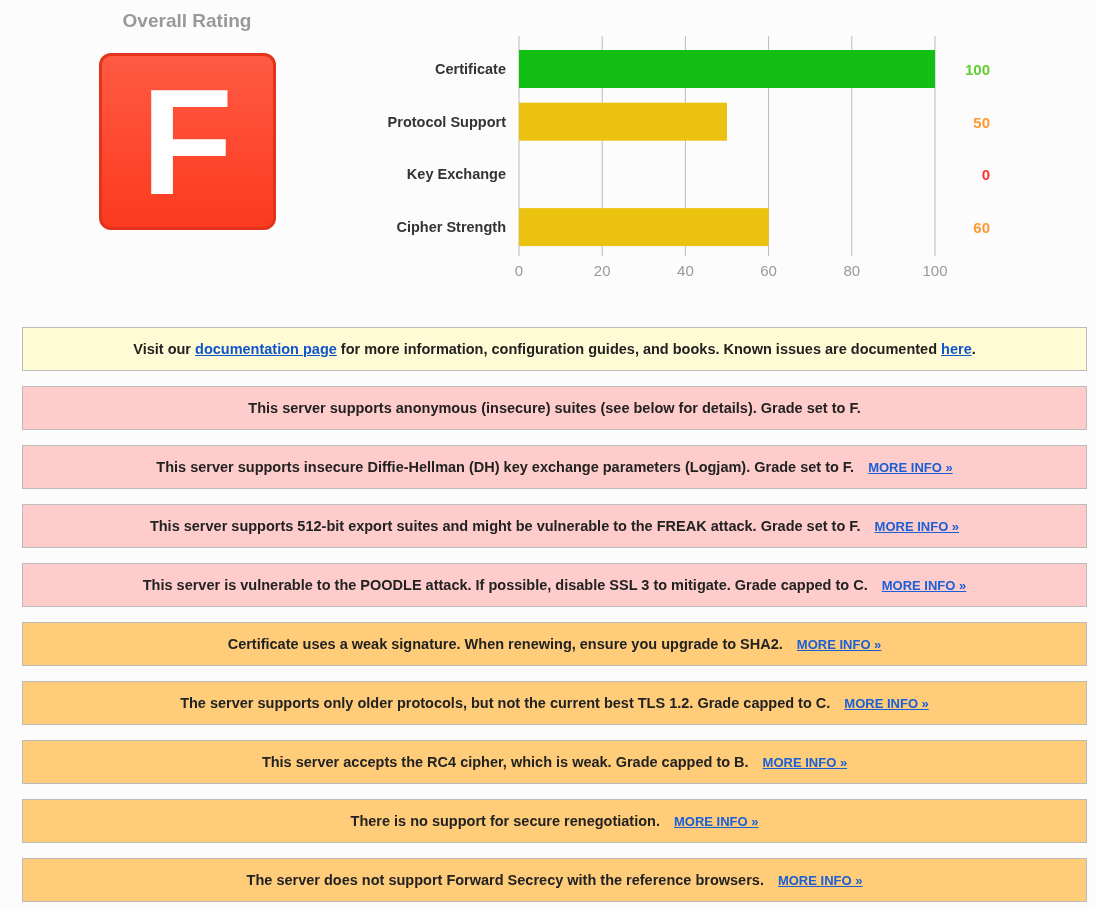 The height and width of the screenshot is (910, 1095). I want to click on score-value: 100, so click(977, 69).